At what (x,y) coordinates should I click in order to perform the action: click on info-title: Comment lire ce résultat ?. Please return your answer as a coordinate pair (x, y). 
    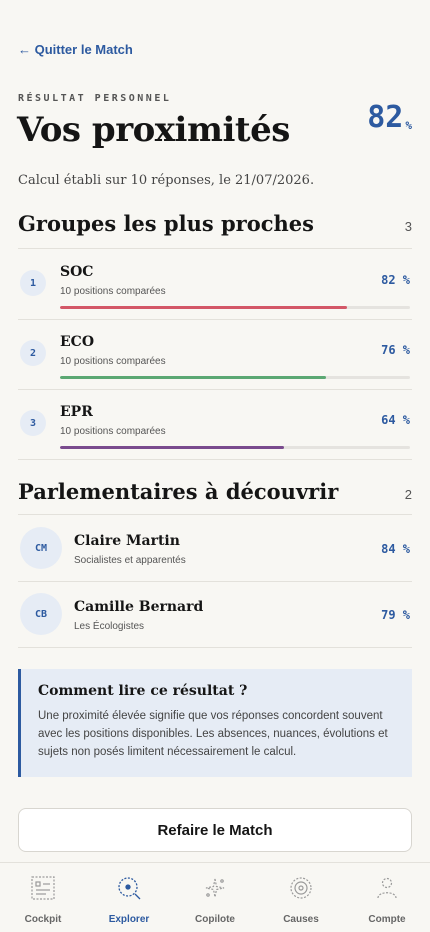
    Looking at the image, I should click on (143, 691).